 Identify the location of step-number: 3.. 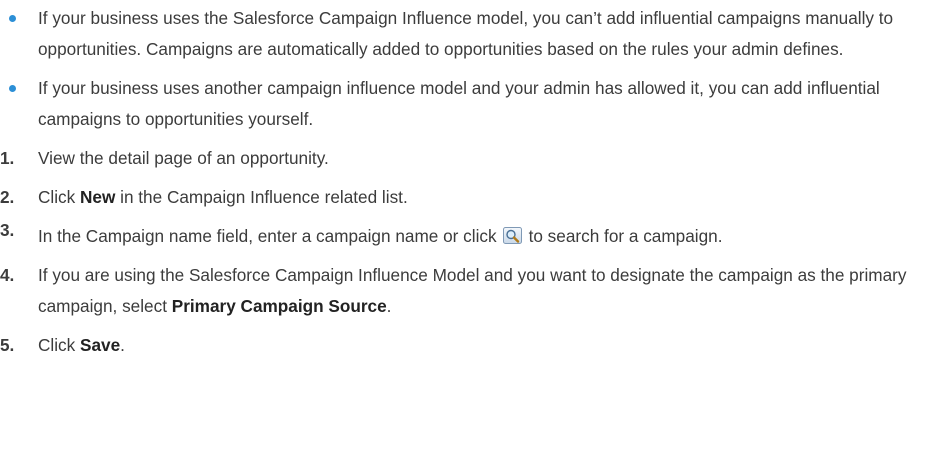
(7, 230).